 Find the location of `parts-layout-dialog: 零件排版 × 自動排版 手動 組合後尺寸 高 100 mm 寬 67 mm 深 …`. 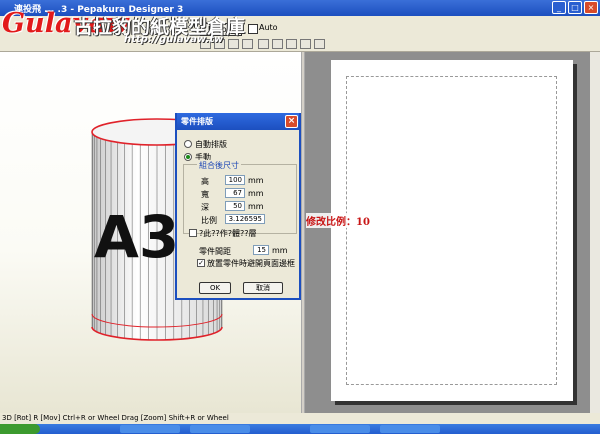

parts-layout-dialog: 零件排版 × 自動排版 手動 組合後尺寸 高 100 mm 寬 67 mm 深 … is located at coordinates (238, 206).